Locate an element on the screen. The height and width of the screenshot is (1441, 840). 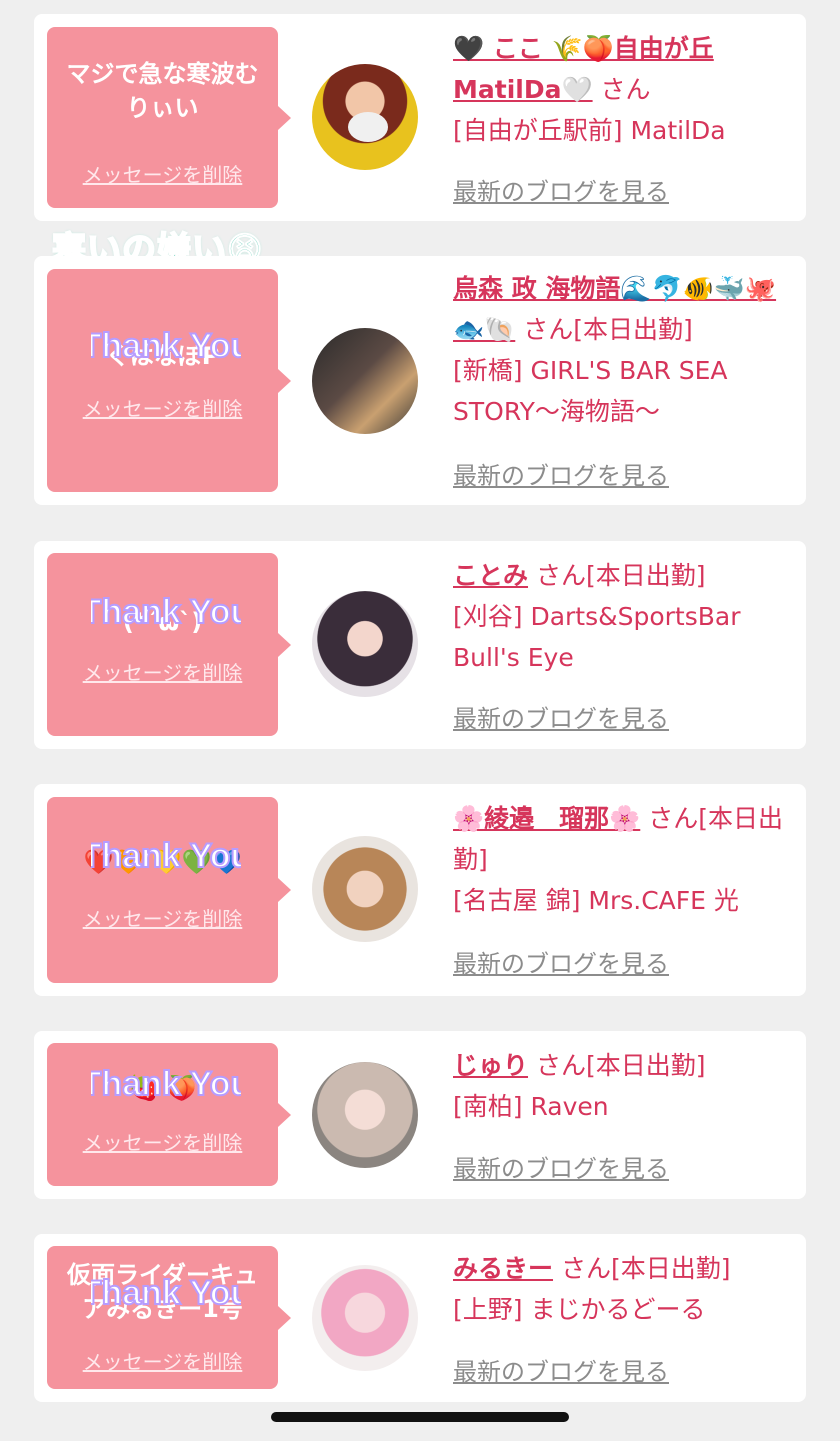
shop-name: [自由が丘駅前] MatilDa is located at coordinates (589, 130).